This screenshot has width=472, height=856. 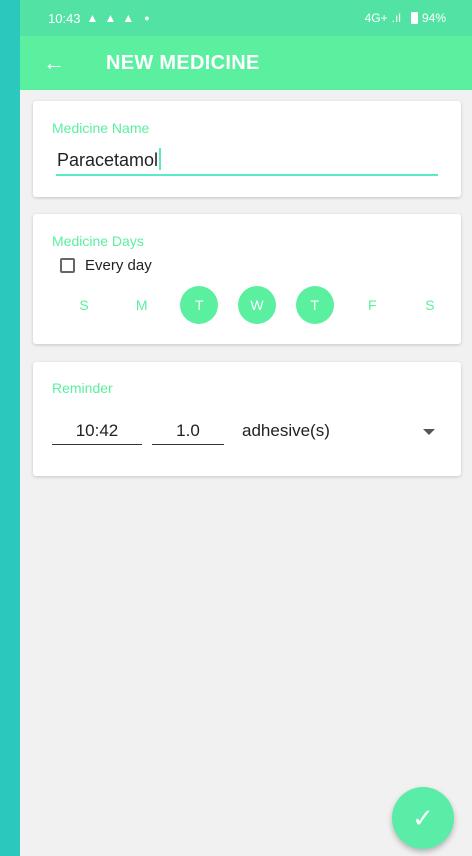 What do you see at coordinates (108, 160) in the screenshot?
I see `medicine-name-value: Paracetamol` at bounding box center [108, 160].